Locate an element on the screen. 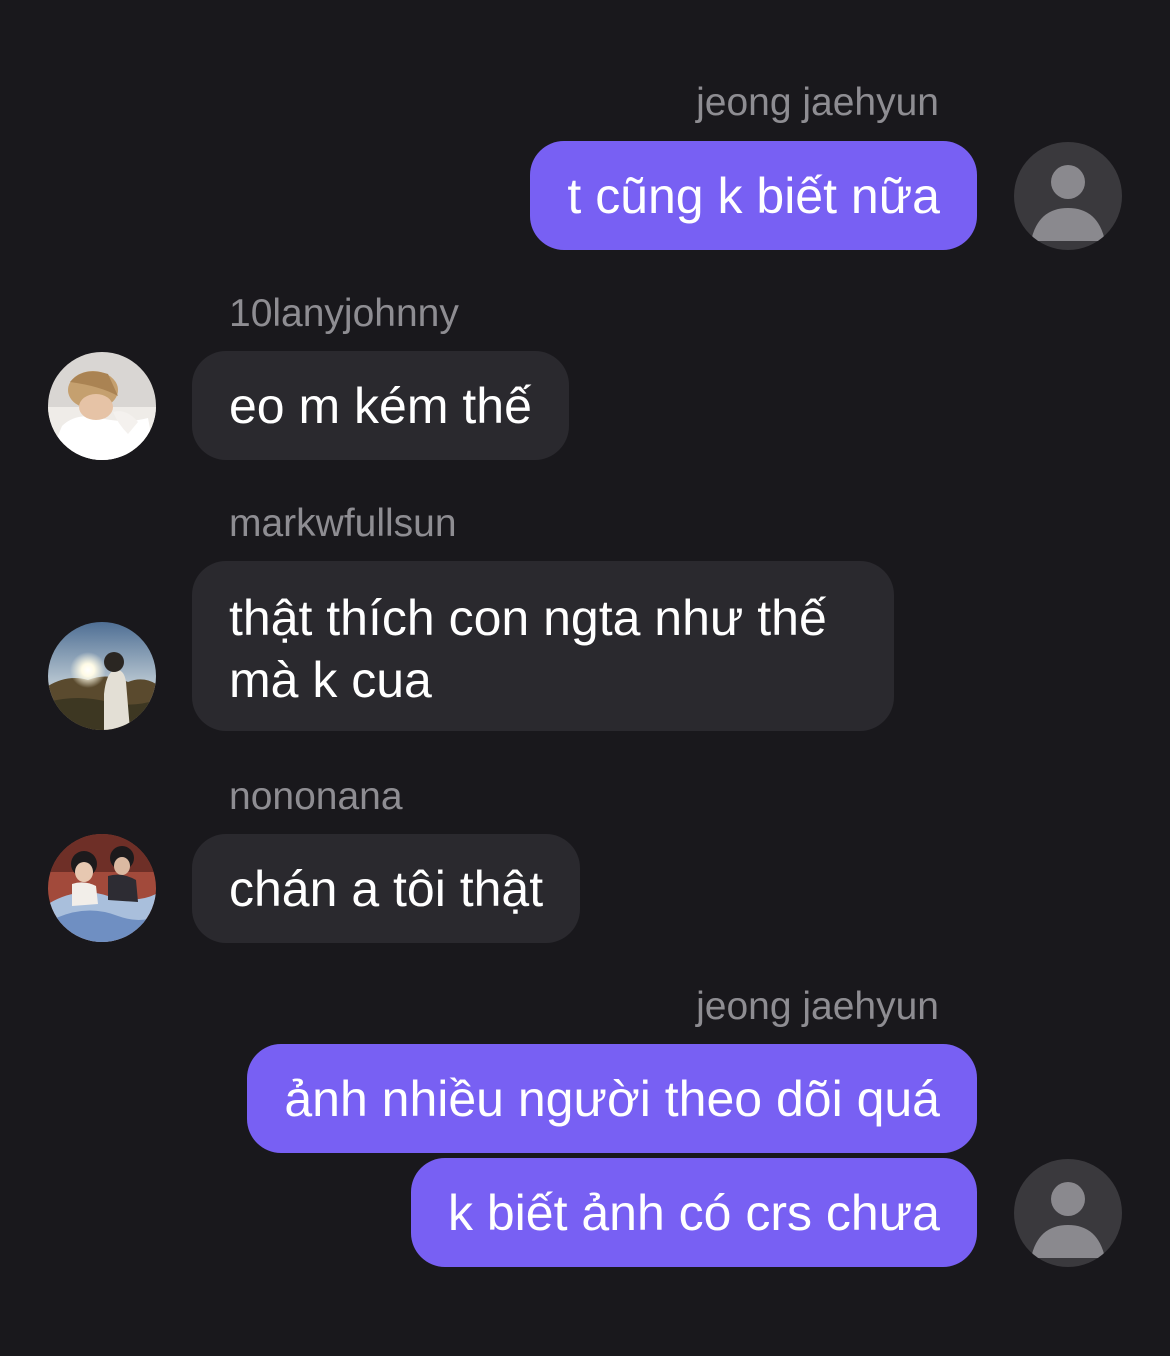 Image resolution: width=1170 pixels, height=1356 pixels. message-bubble: eo m kém thế is located at coordinates (380, 405).